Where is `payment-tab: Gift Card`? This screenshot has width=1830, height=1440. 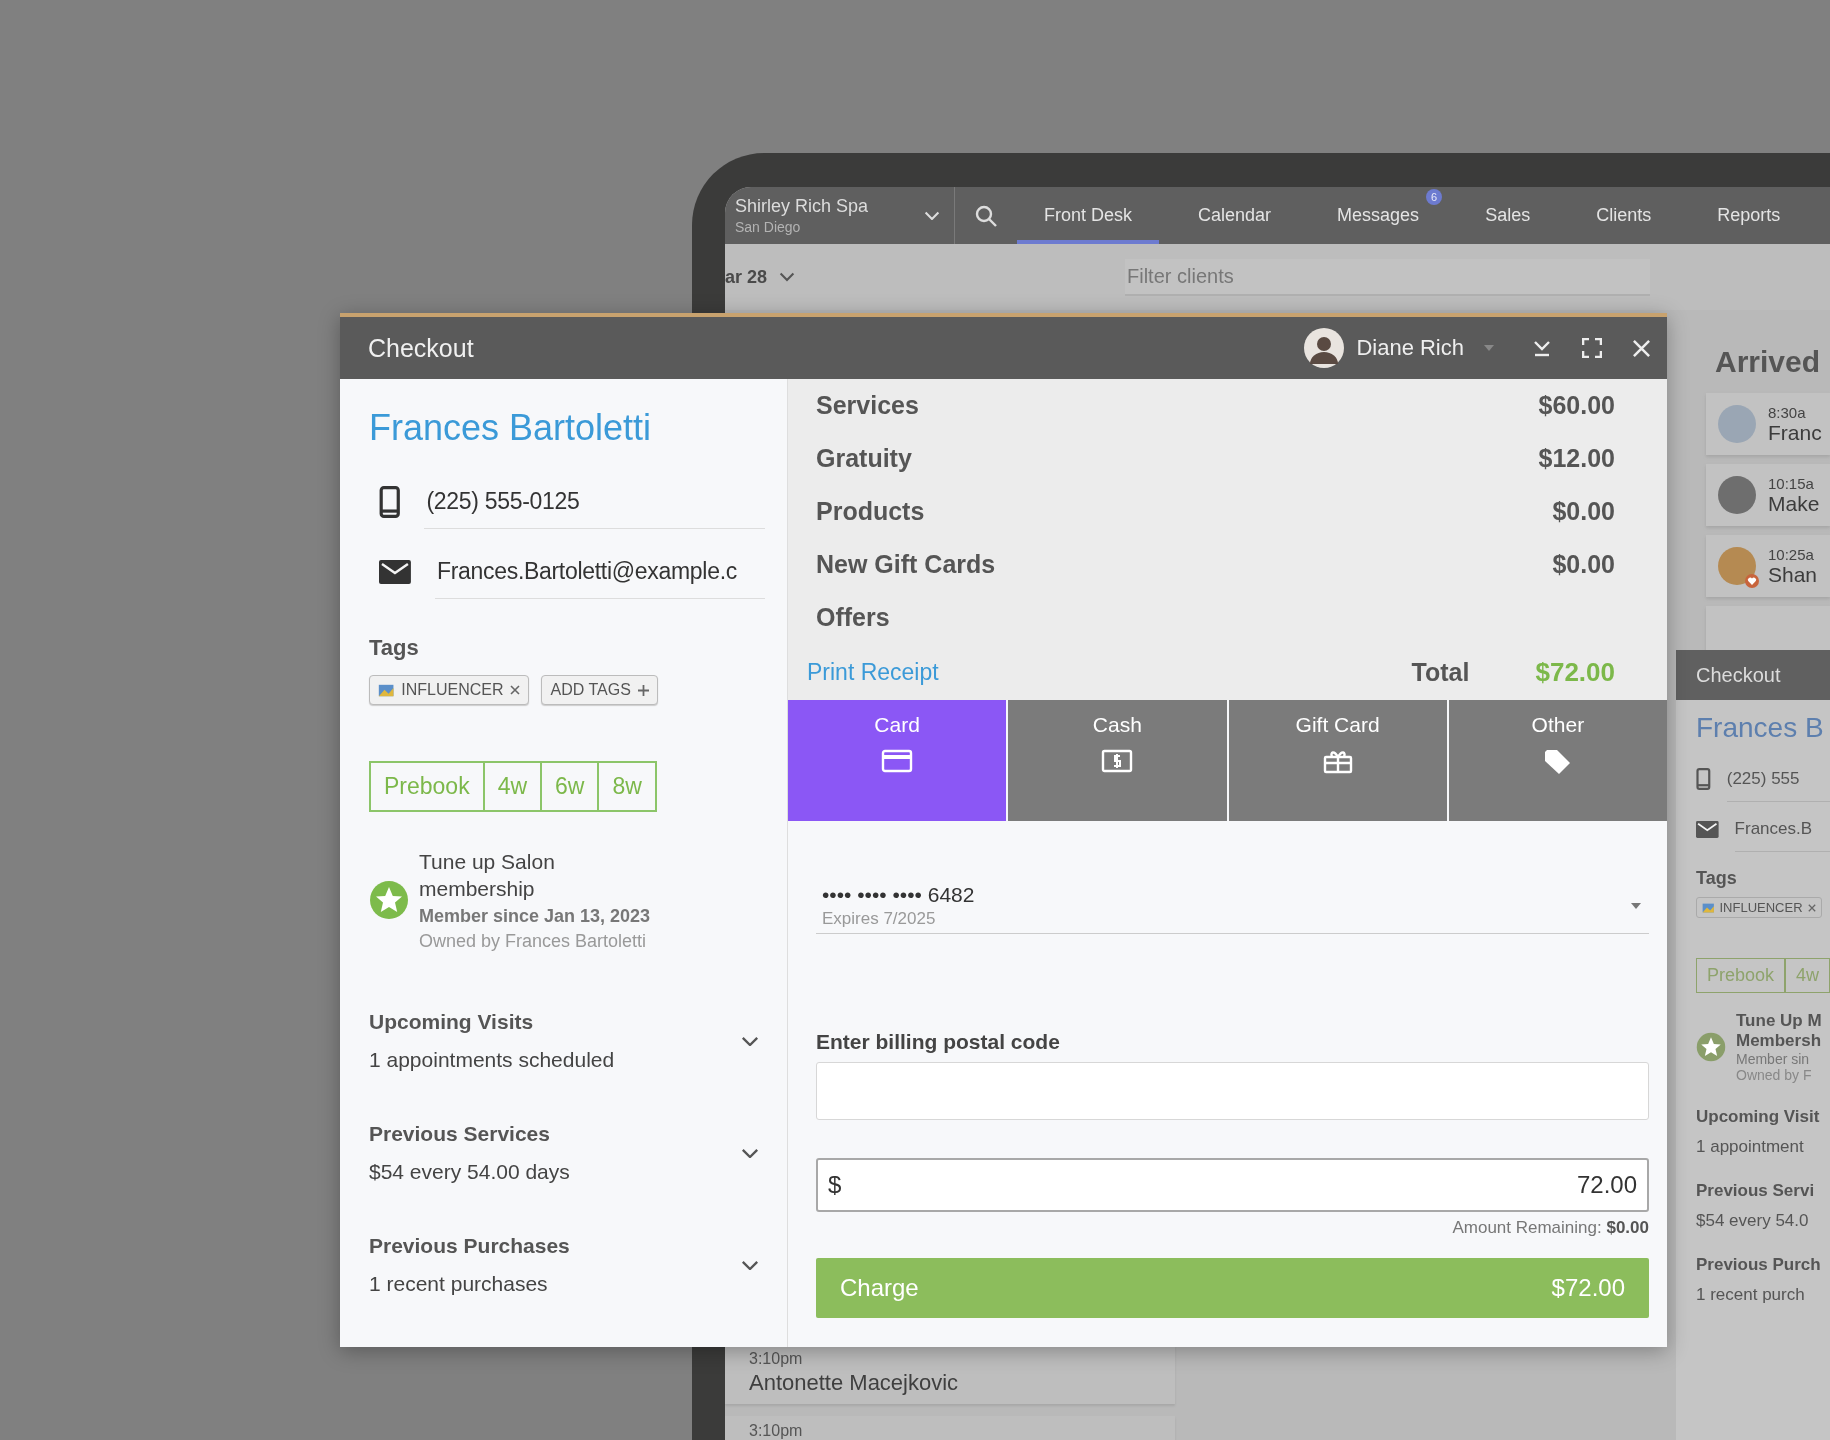
payment-tab: Gift Card is located at coordinates (1337, 760).